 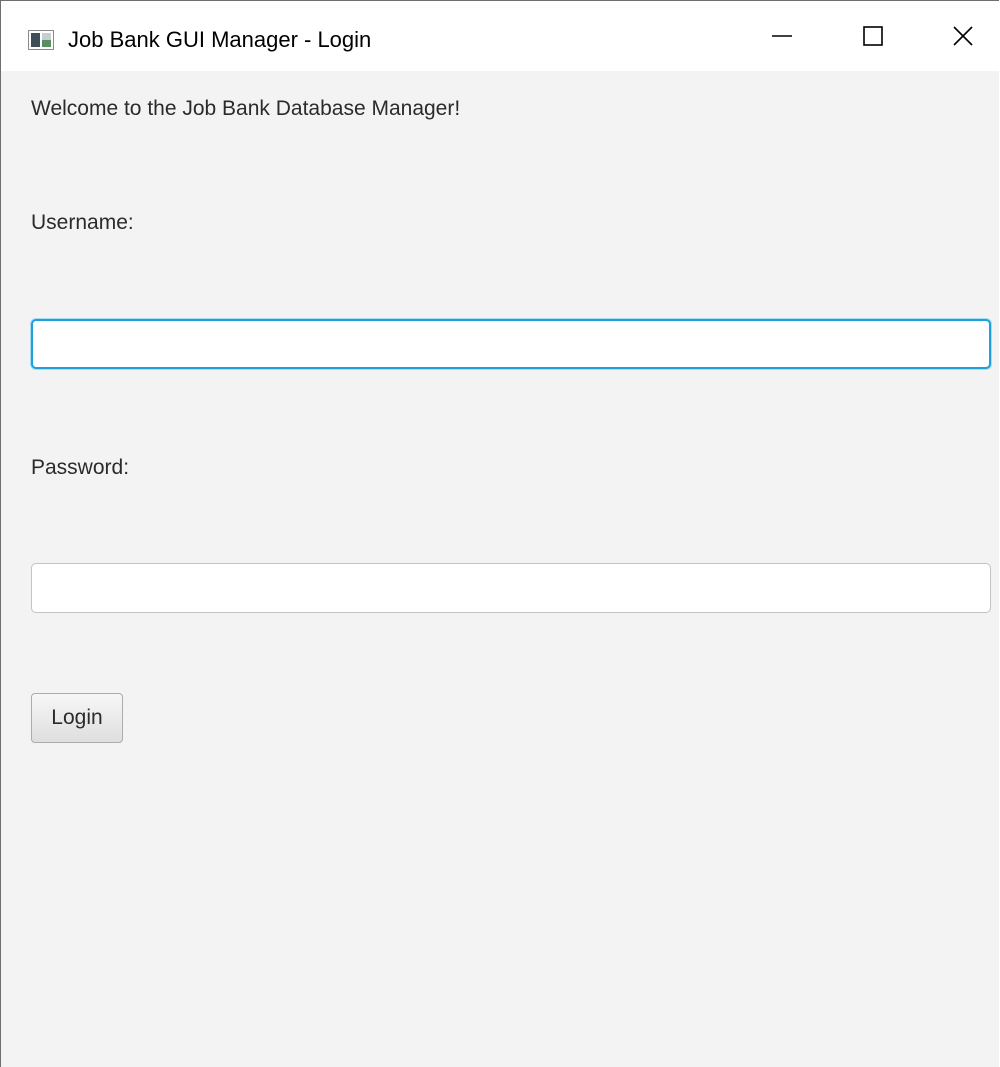 What do you see at coordinates (500, 36) in the screenshot?
I see `title-bar: Job Bank GUI Manager - Login` at bounding box center [500, 36].